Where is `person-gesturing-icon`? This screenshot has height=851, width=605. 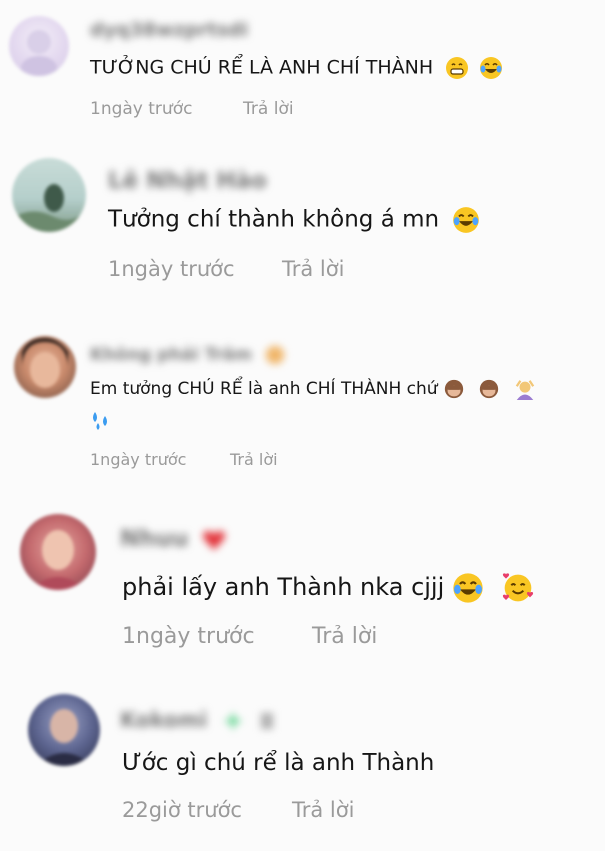
person-gesturing-icon is located at coordinates (524, 390).